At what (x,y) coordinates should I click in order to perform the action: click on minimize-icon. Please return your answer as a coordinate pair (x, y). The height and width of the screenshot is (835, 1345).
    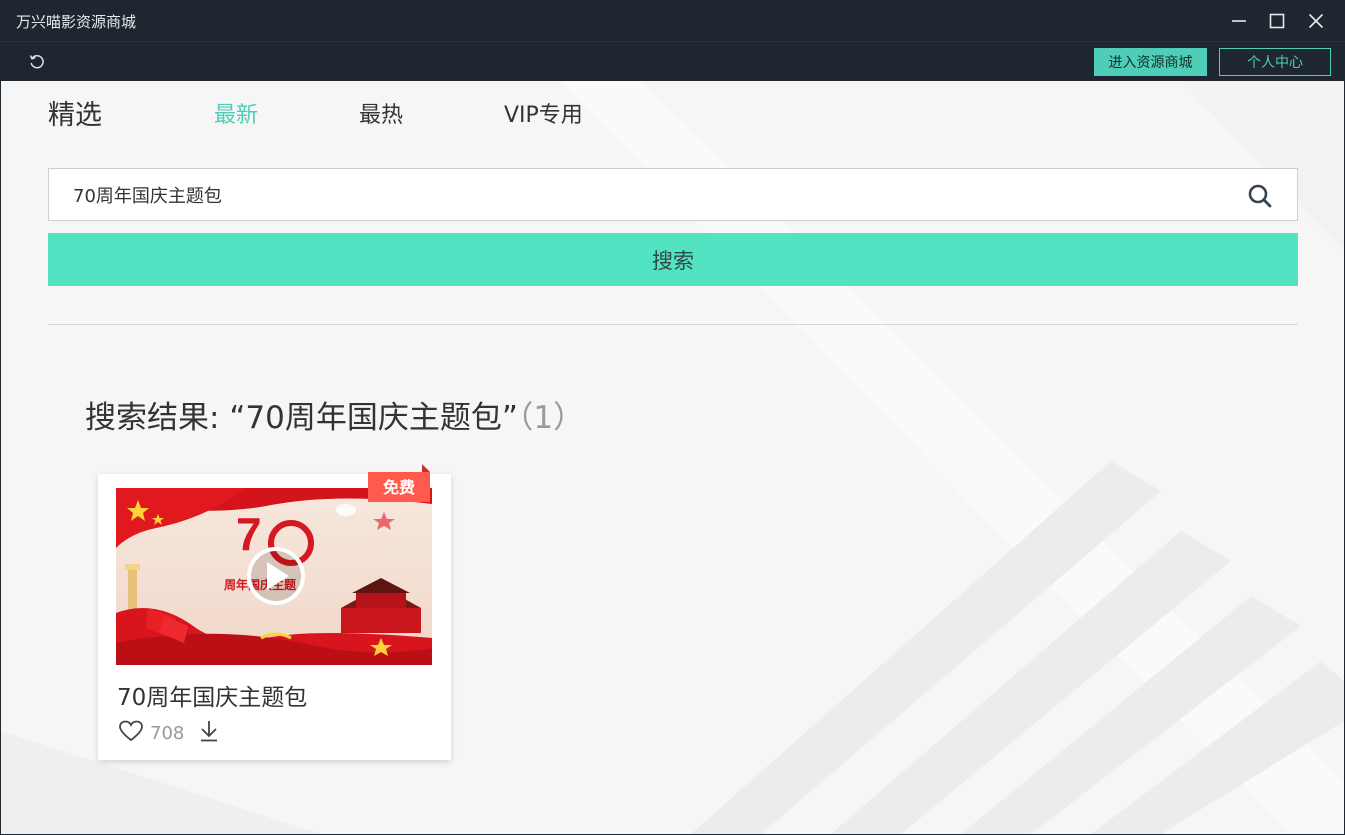
    Looking at the image, I should click on (1239, 21).